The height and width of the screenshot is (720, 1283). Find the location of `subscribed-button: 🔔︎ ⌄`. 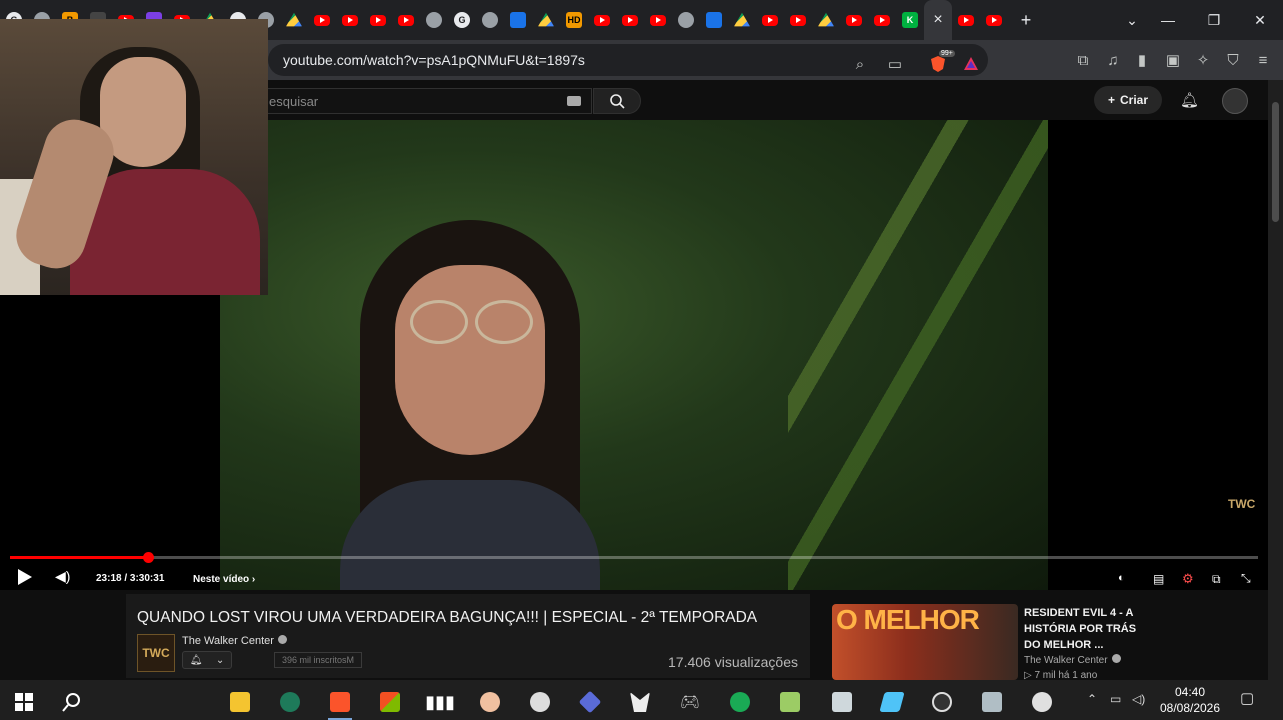

subscribed-button: 🔔︎ ⌄ is located at coordinates (207, 660).